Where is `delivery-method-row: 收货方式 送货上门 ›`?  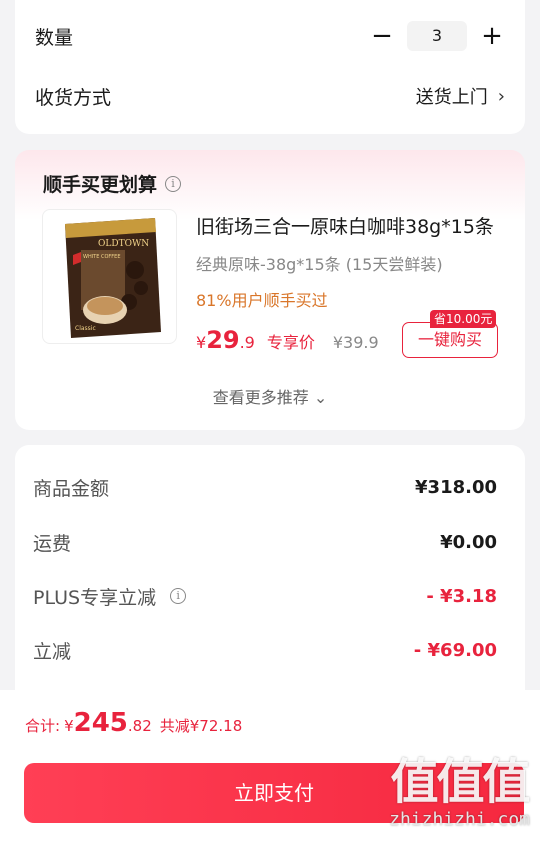 delivery-method-row: 收货方式 送货上门 › is located at coordinates (270, 96).